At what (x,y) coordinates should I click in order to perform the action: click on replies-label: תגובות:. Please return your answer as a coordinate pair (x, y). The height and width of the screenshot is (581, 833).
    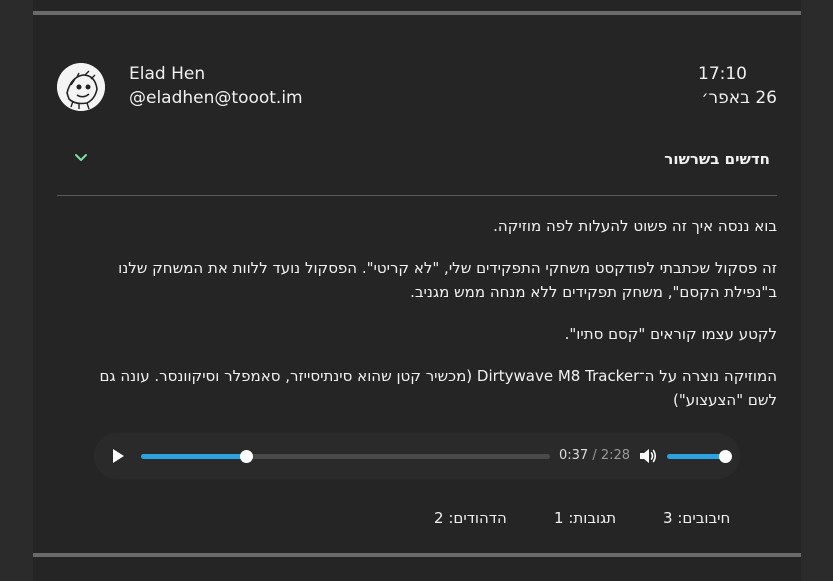
    Looking at the image, I should click on (592, 518).